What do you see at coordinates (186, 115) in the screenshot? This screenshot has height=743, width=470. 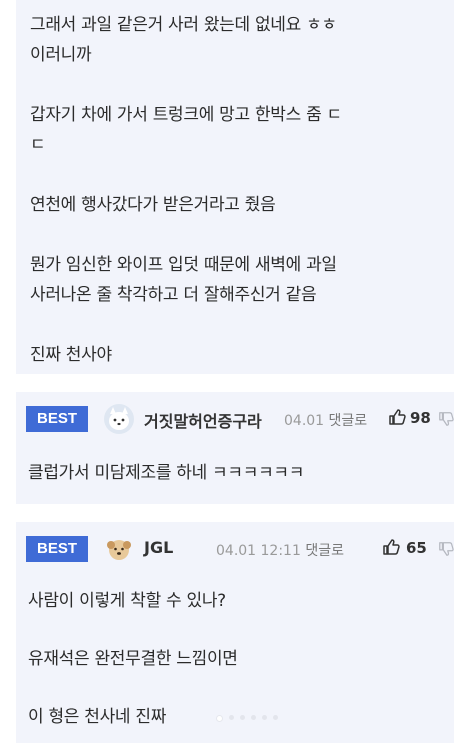 I see `post-line: 갑자기 차에 가서 트렁크에 망고 한박스 줌 ㄷ` at bounding box center [186, 115].